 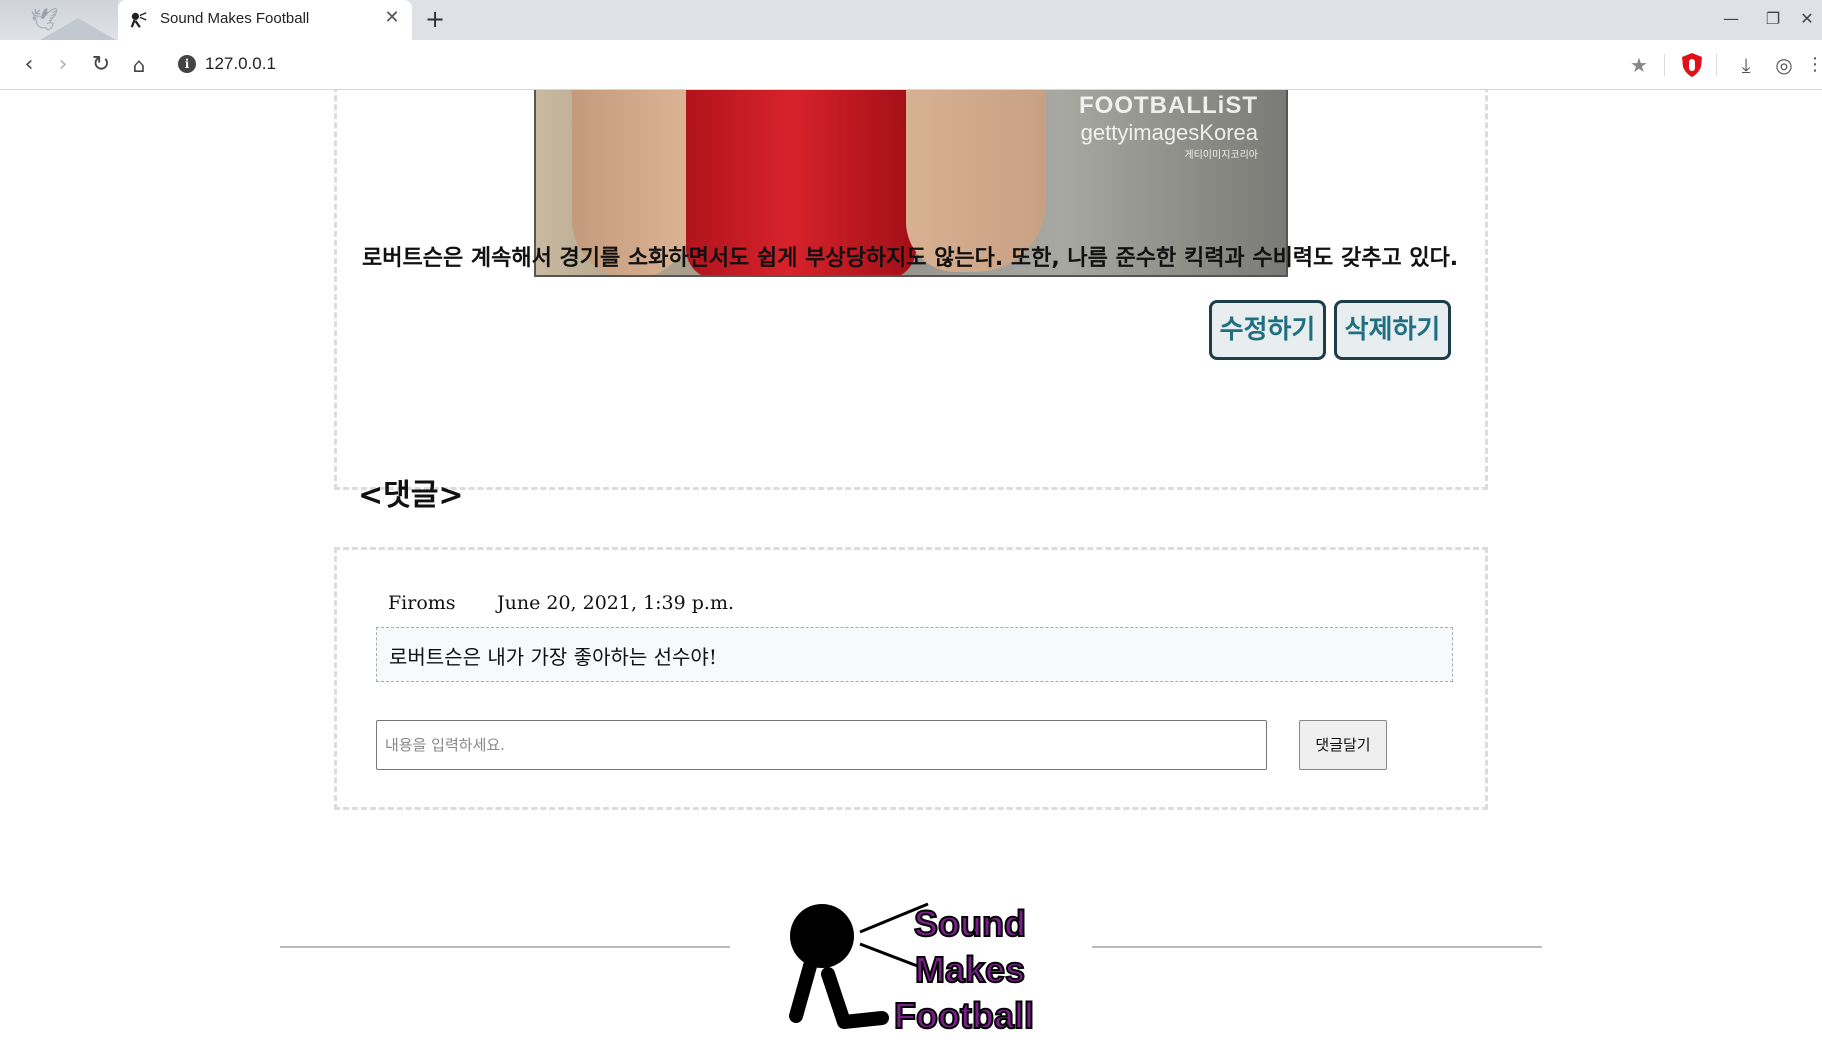 What do you see at coordinates (1812, 65) in the screenshot?
I see `menu-dots-icon: ⋮` at bounding box center [1812, 65].